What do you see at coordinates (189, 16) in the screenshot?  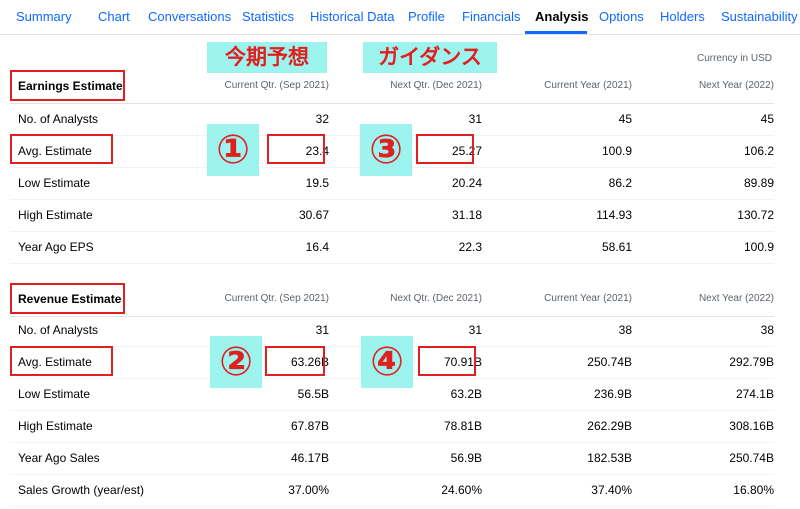 I see `tab-conversations: Conversations` at bounding box center [189, 16].